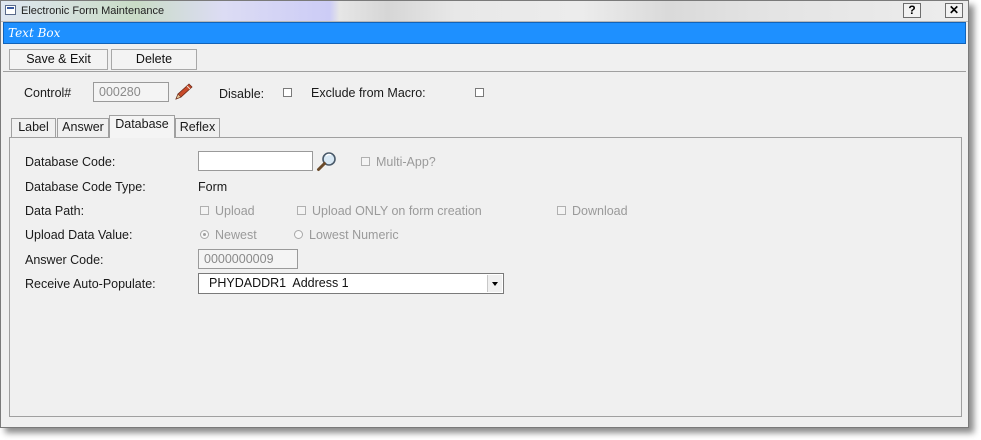 This screenshot has height=440, width=981. Describe the element at coordinates (70, 162) in the screenshot. I see `database-code-label: Database Code:` at that location.